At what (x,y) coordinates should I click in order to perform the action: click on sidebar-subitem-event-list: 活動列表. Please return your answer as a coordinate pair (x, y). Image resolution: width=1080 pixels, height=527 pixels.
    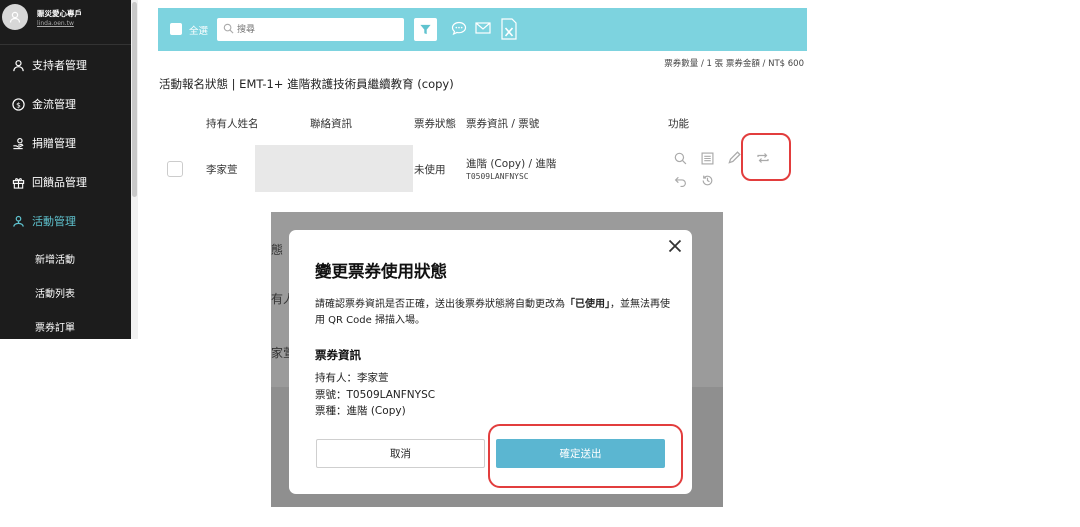
    Looking at the image, I should click on (55, 292).